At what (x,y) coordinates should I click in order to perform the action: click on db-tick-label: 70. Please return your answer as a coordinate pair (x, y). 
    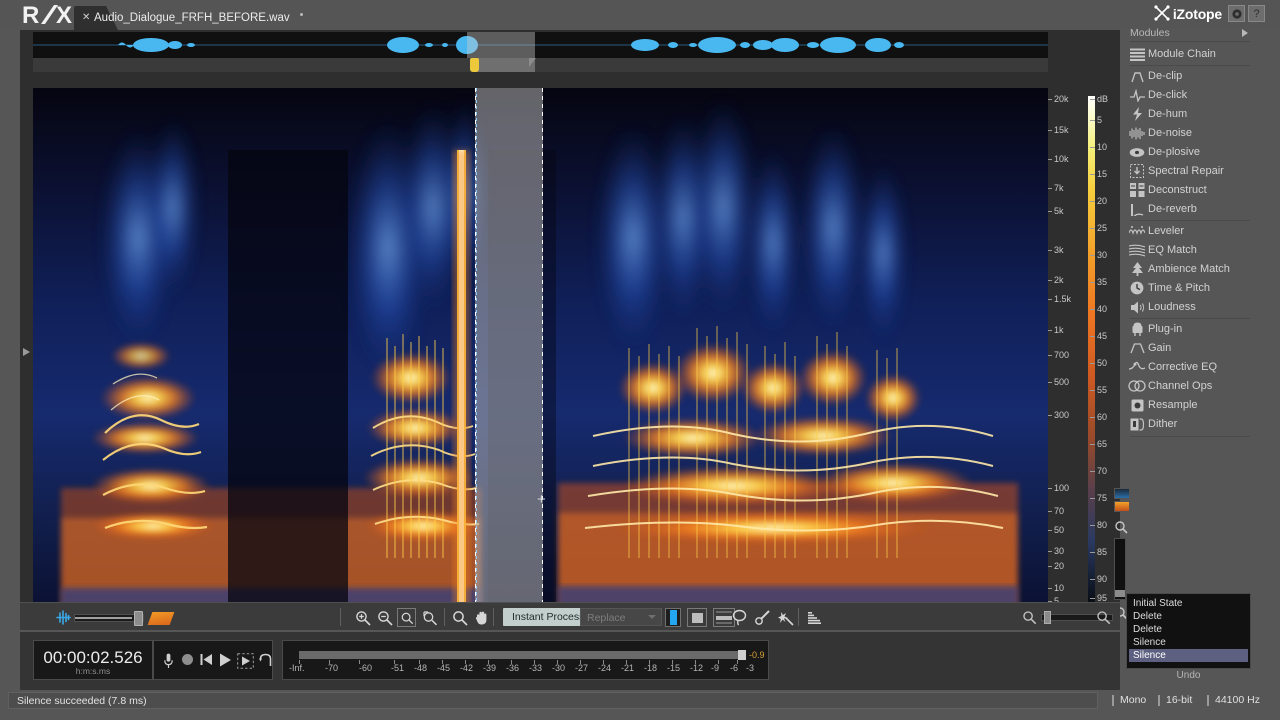
    Looking at the image, I should click on (1098, 471).